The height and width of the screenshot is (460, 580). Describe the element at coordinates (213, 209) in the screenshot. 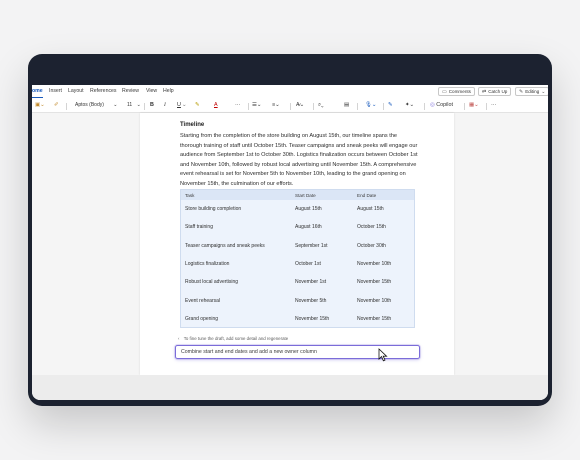

I see `cell-task: Store building completion` at that location.